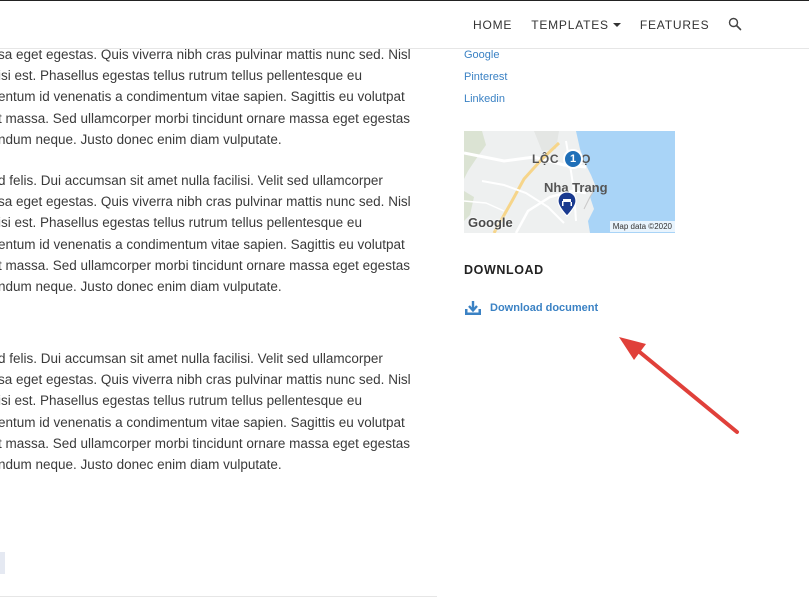  I want to click on download-document-link: Download document, so click(531, 308).